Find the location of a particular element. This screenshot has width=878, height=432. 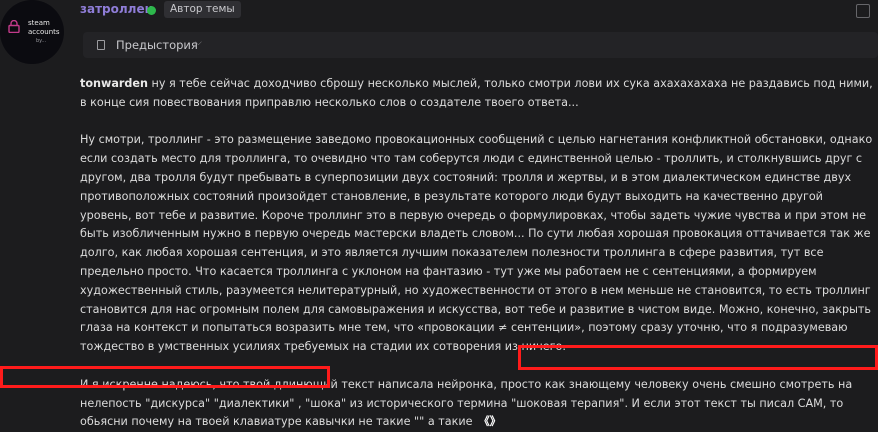

highlight-box-upper is located at coordinates (698, 357).